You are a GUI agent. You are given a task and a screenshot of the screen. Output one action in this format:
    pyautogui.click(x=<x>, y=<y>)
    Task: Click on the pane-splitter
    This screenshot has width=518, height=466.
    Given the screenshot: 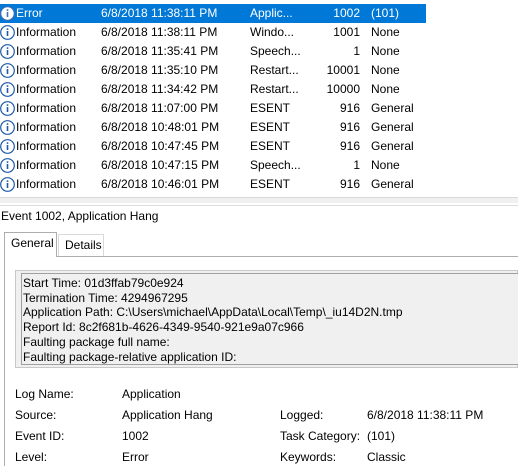 What is the action you would take?
    pyautogui.click(x=259, y=200)
    